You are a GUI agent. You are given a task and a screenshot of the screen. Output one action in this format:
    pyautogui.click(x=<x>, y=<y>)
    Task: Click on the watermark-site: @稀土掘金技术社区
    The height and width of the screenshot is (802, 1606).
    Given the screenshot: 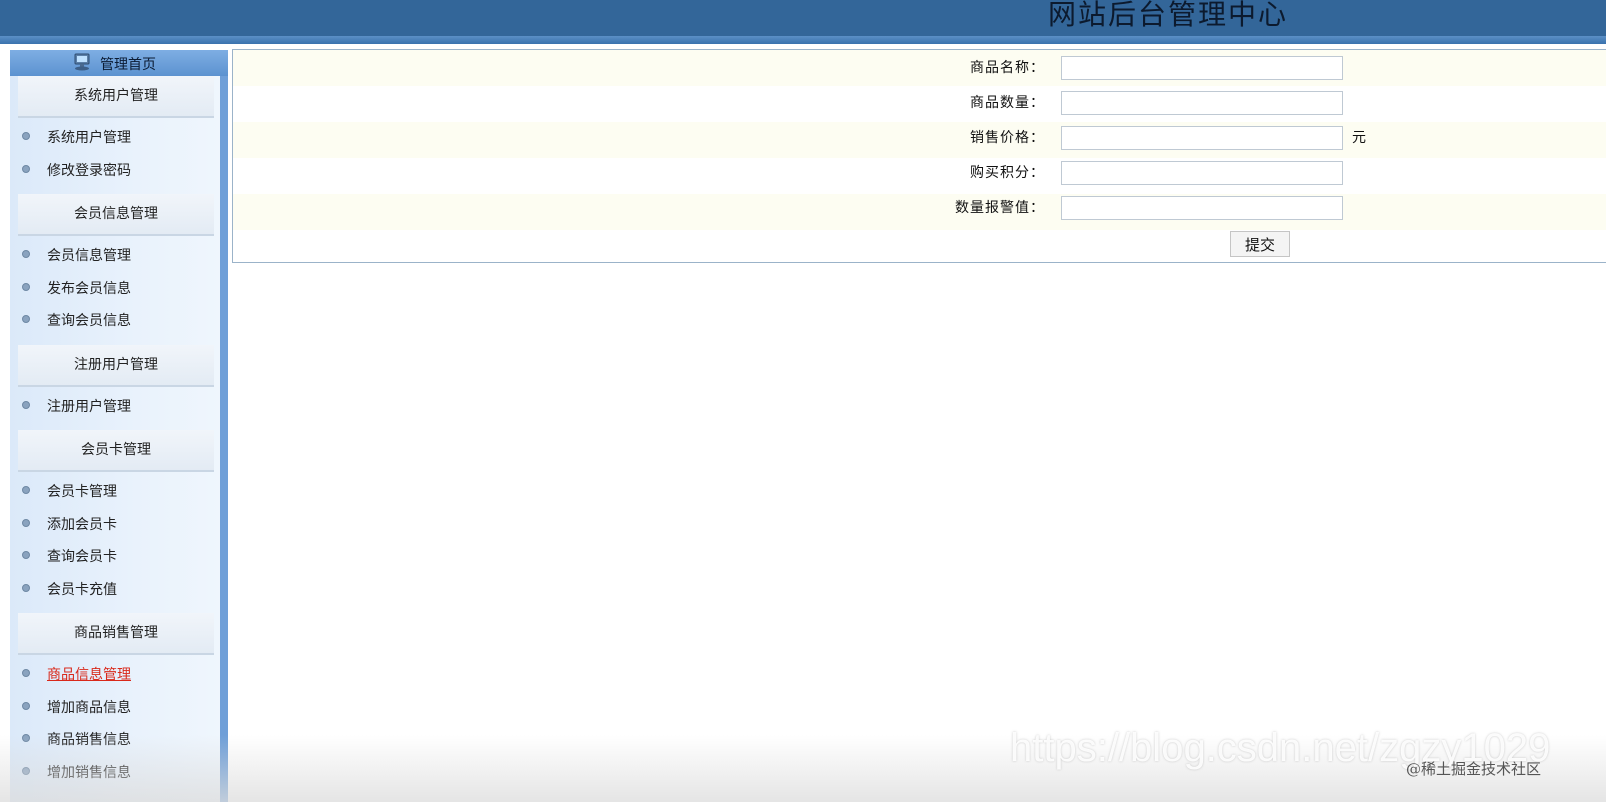 What is the action you would take?
    pyautogui.click(x=1474, y=769)
    